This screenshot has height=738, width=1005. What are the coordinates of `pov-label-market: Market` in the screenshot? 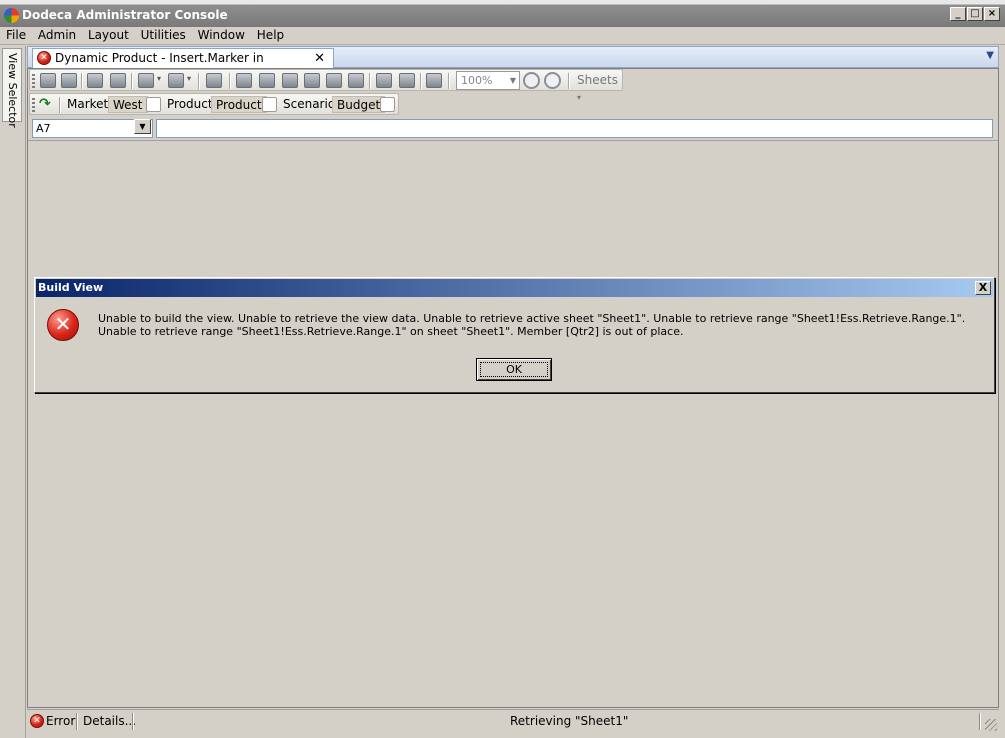 It's located at (88, 104).